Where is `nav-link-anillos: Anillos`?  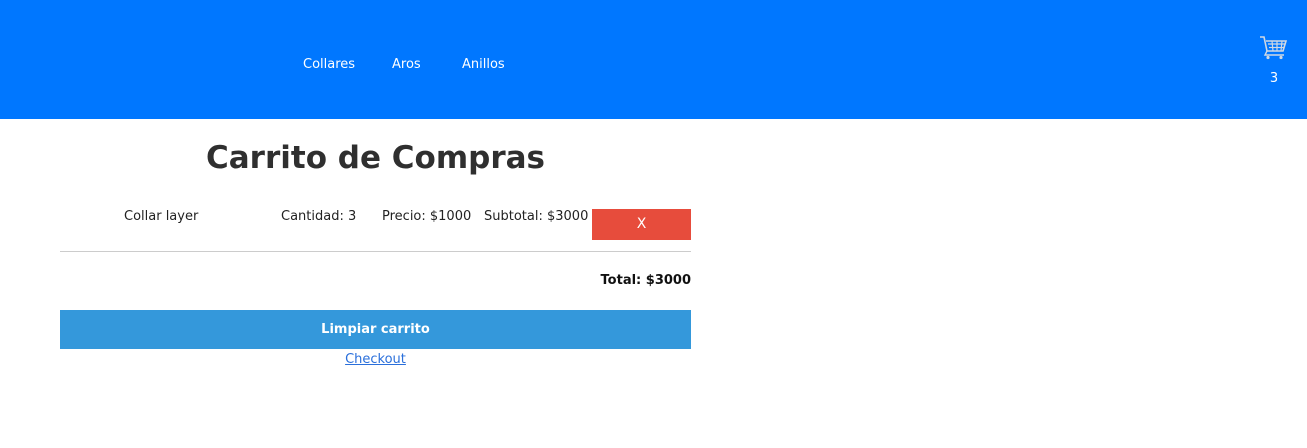
nav-link-anillos: Anillos is located at coordinates (483, 65).